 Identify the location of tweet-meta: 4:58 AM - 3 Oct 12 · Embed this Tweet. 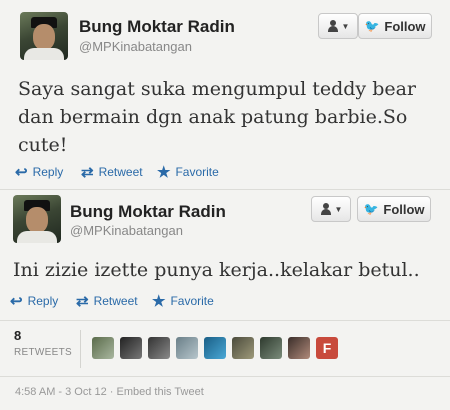
(109, 392).